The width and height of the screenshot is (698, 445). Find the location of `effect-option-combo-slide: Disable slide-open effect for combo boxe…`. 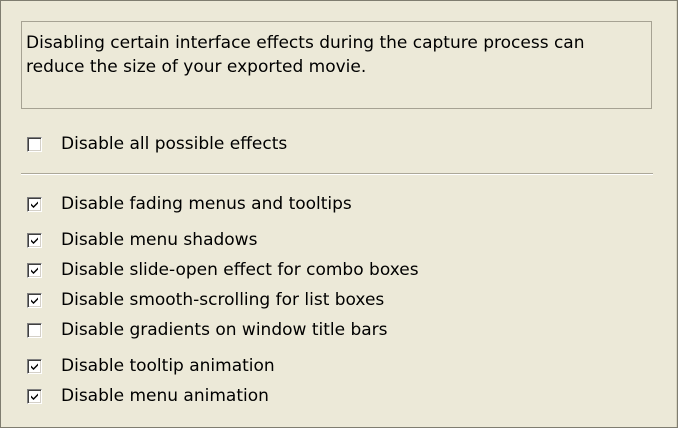

effect-option-combo-slide: Disable slide-open effect for combo boxe… is located at coordinates (223, 270).